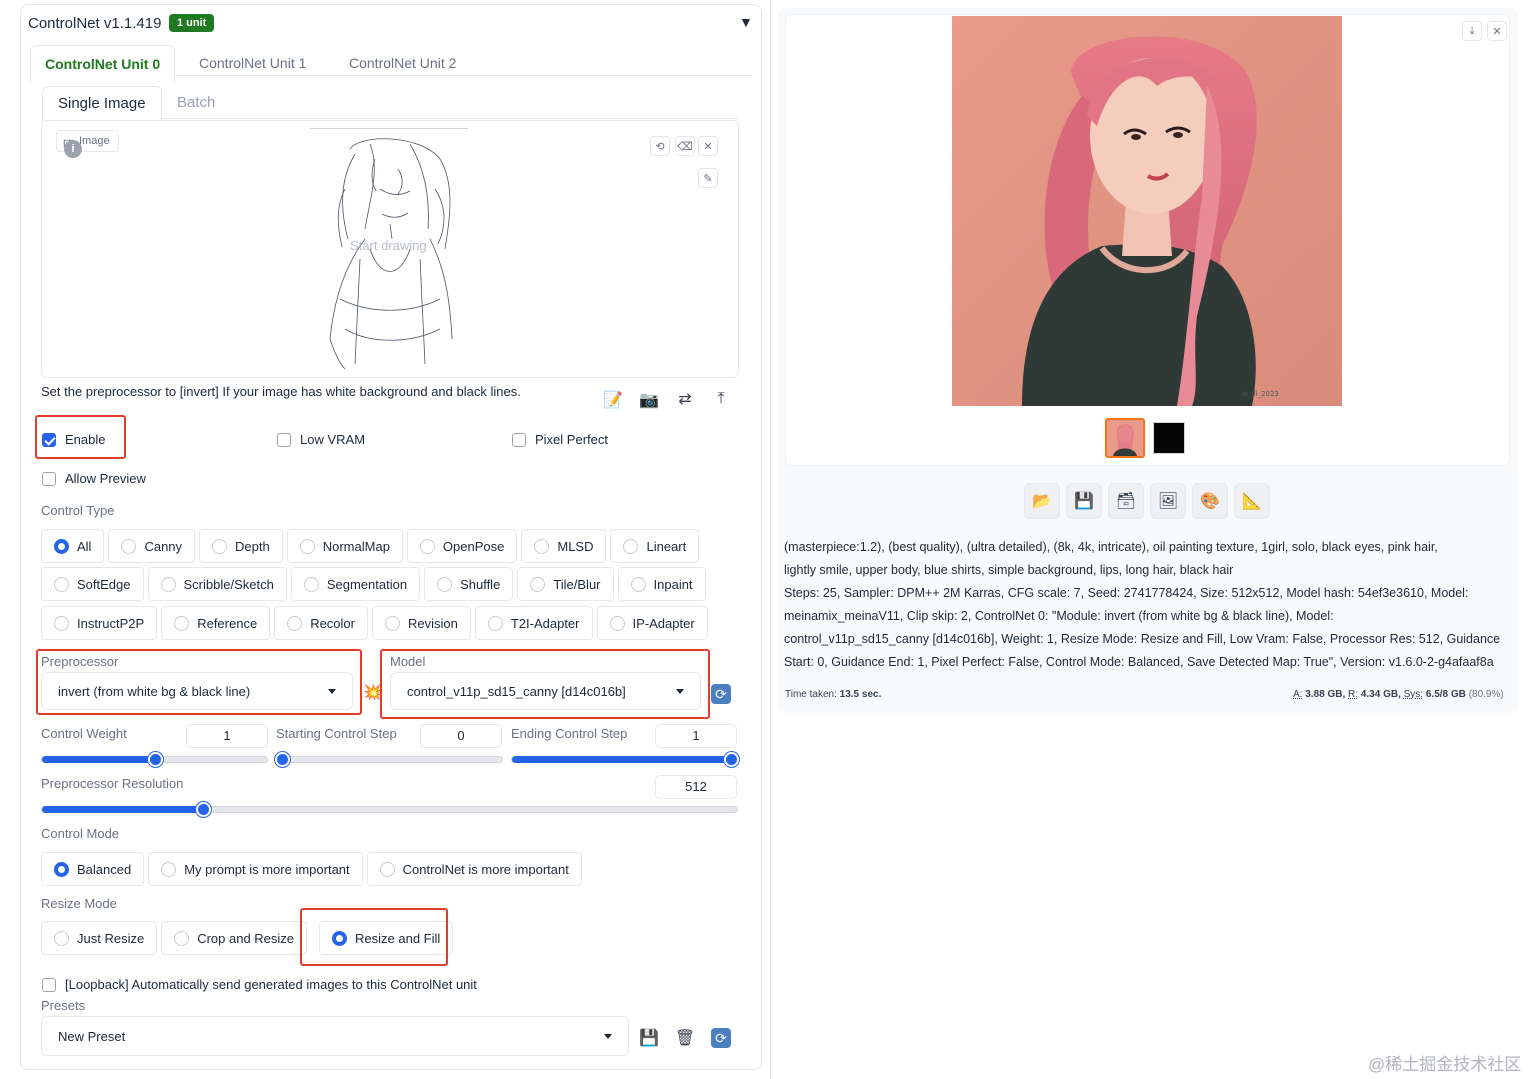  What do you see at coordinates (545, 691) in the screenshot?
I see `model-select: control_v11p_sd15_canny [d14c016b]` at bounding box center [545, 691].